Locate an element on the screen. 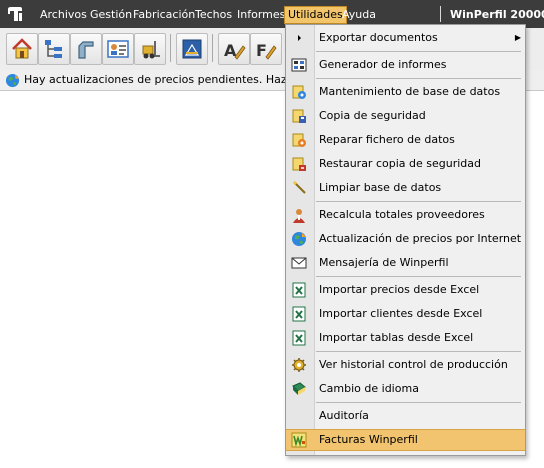  menu-item-cambio-idioma: Cambio de idioma is located at coordinates (405, 389).